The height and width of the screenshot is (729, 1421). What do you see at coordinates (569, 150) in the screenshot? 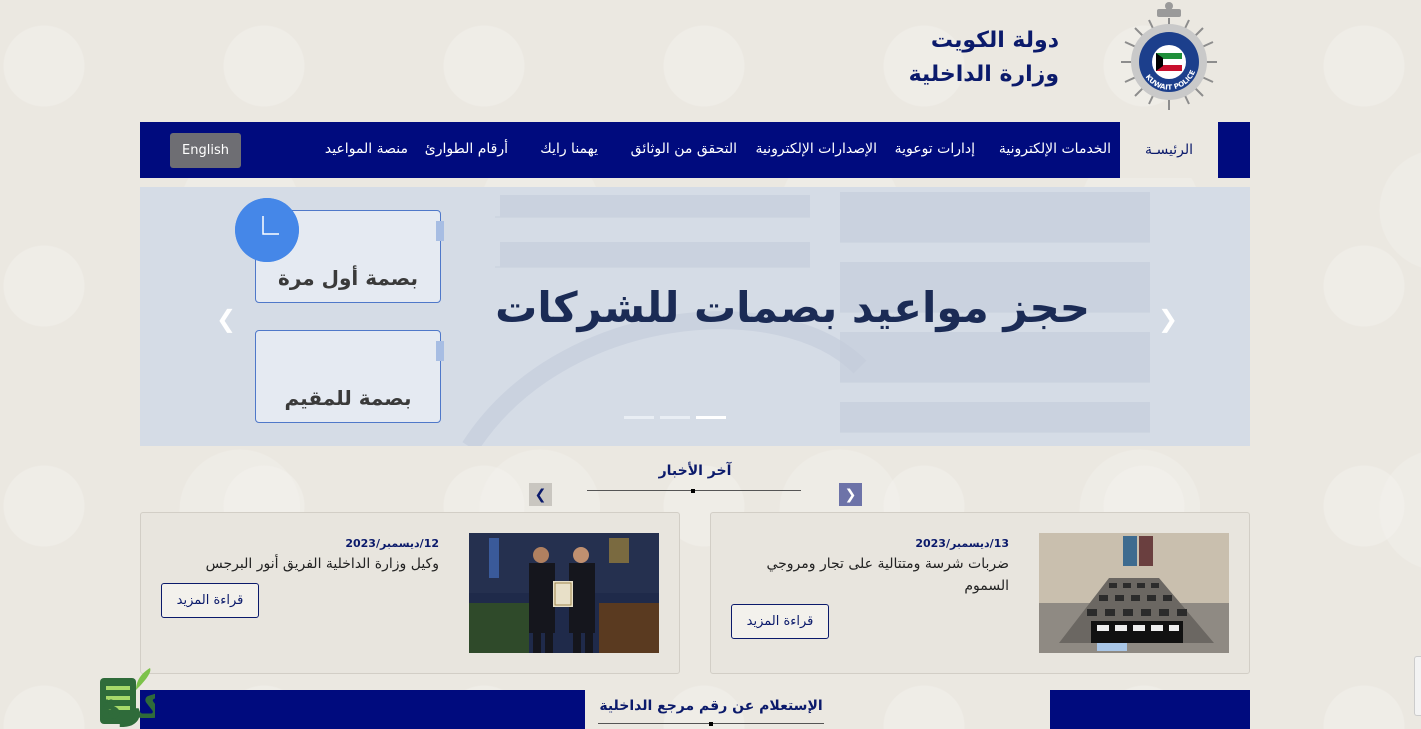
I see `nav-feedback: يهمنا رايك` at bounding box center [569, 150].